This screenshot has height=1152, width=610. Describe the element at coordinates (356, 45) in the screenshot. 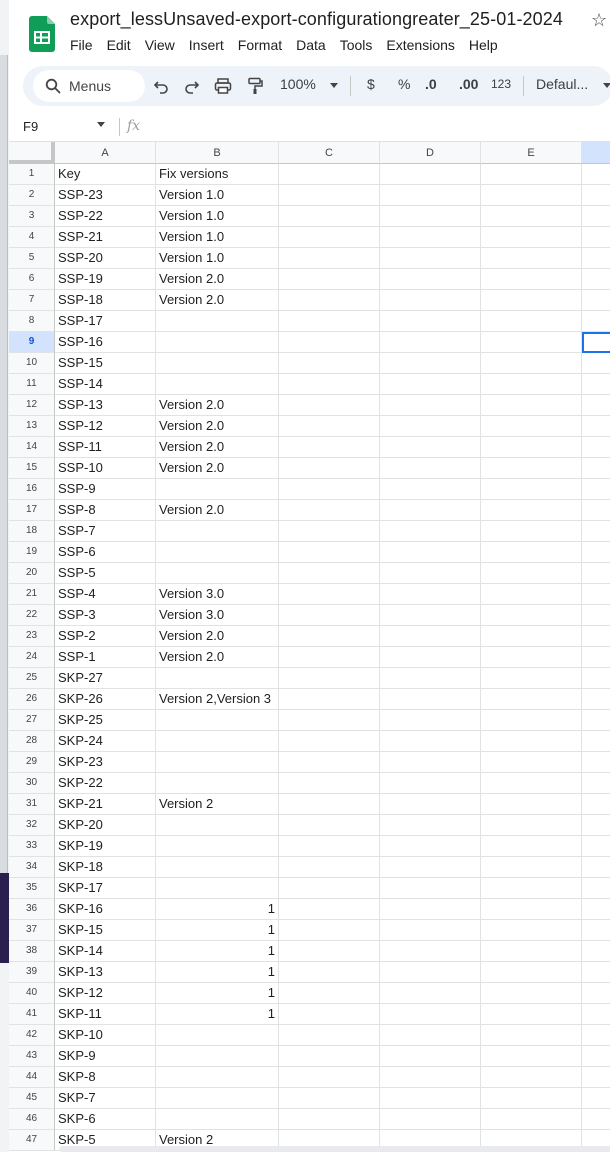

I see `menu-tools: Tools` at that location.